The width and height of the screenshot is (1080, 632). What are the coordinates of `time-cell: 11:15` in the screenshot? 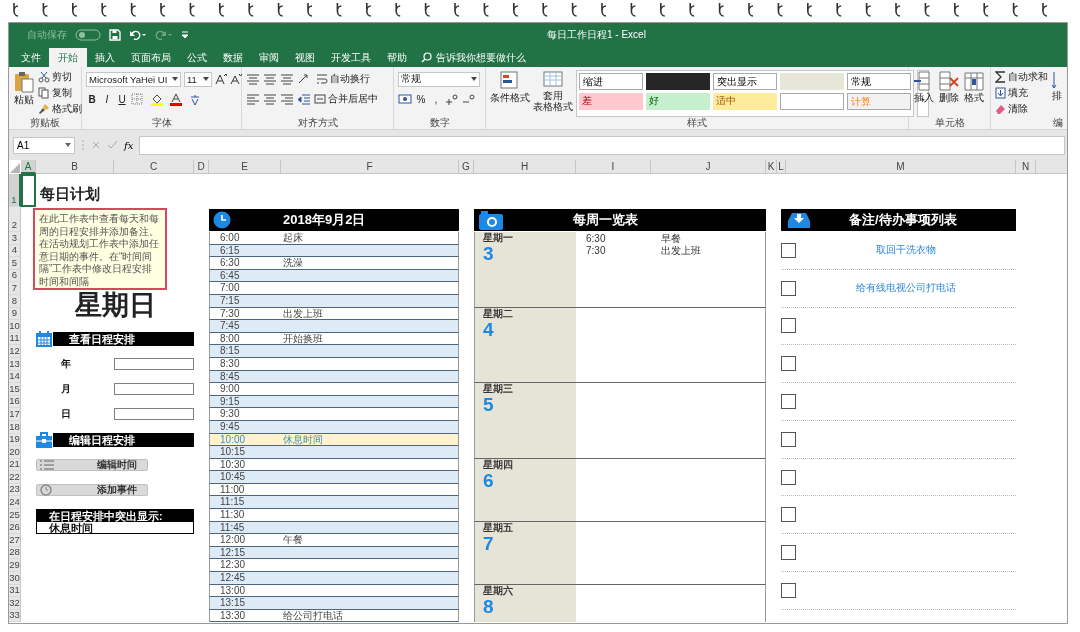 It's located at (245, 503).